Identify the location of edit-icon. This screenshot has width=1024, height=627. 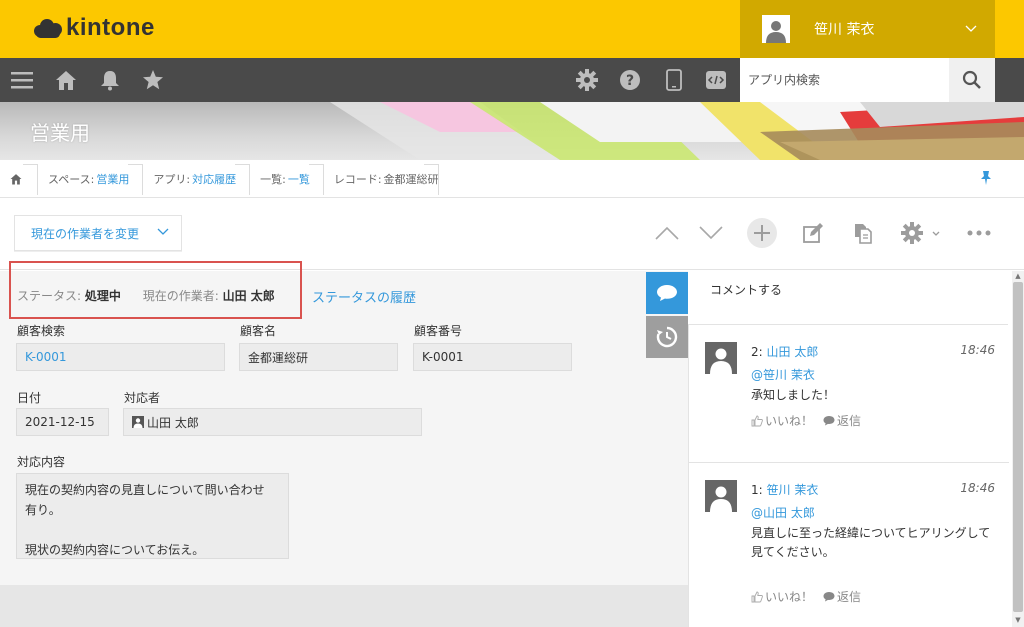
(813, 233).